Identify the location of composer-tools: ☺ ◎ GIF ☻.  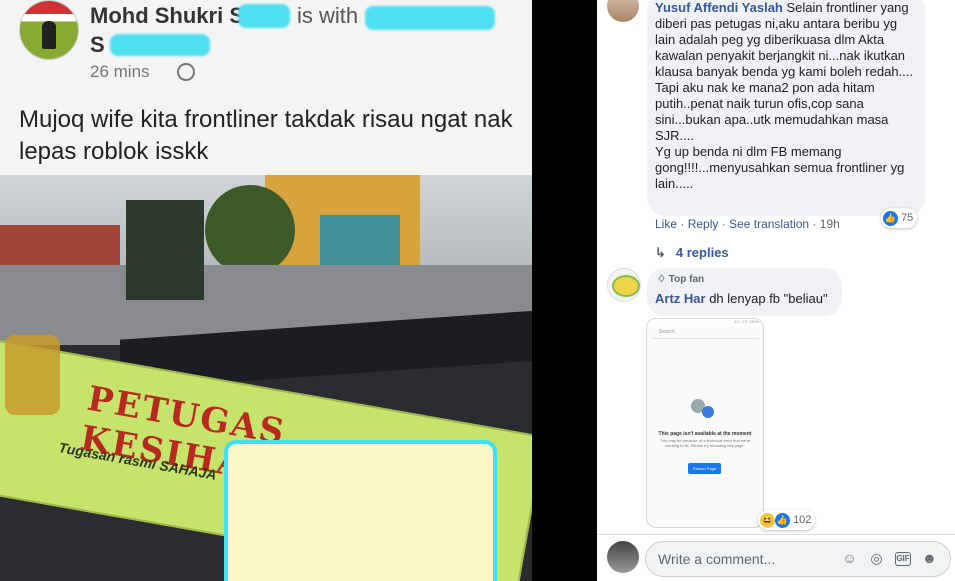
(889, 558).